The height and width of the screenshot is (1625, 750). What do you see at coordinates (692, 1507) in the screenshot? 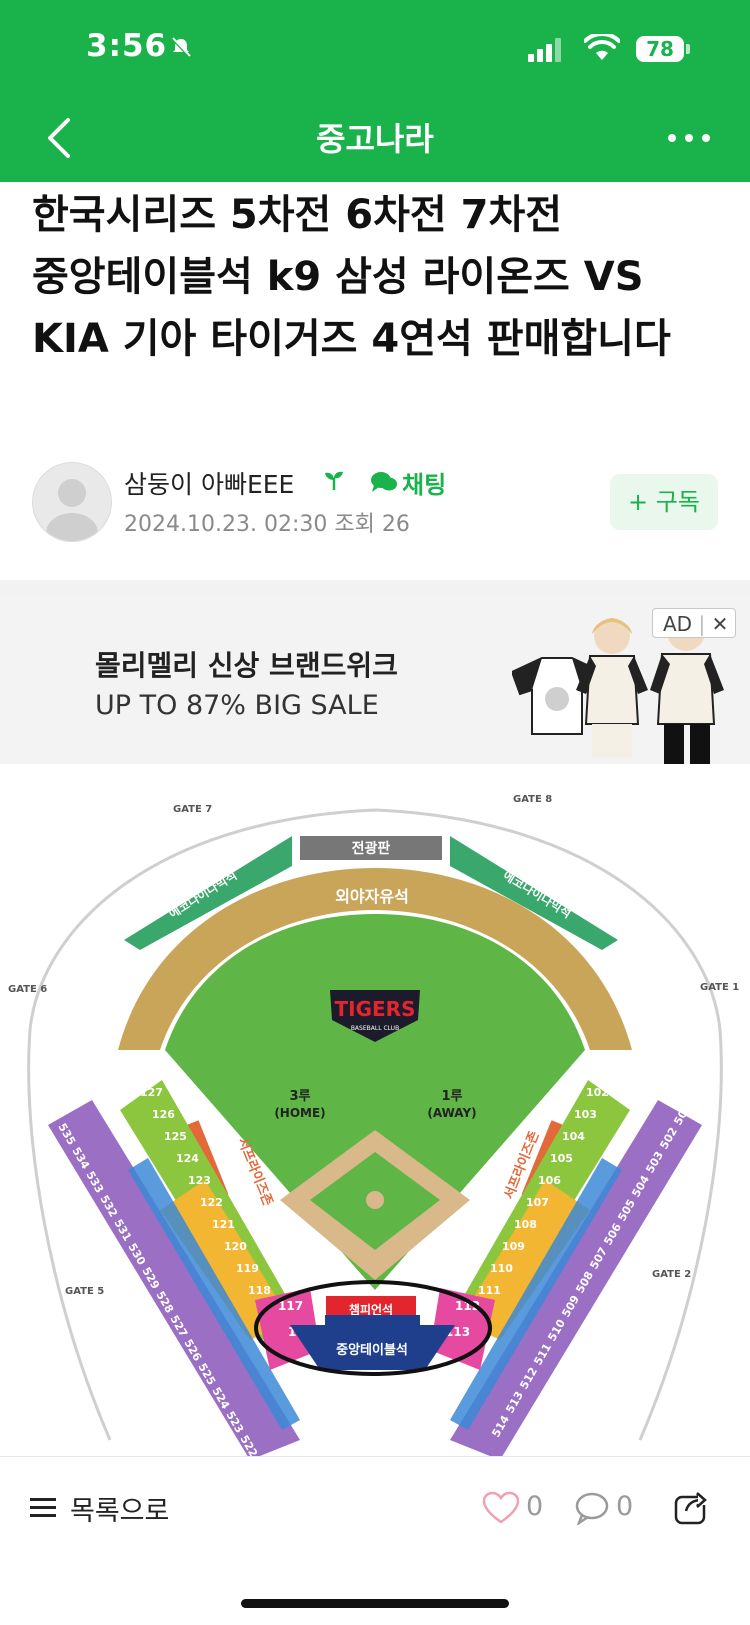
I see `share-icon` at bounding box center [692, 1507].